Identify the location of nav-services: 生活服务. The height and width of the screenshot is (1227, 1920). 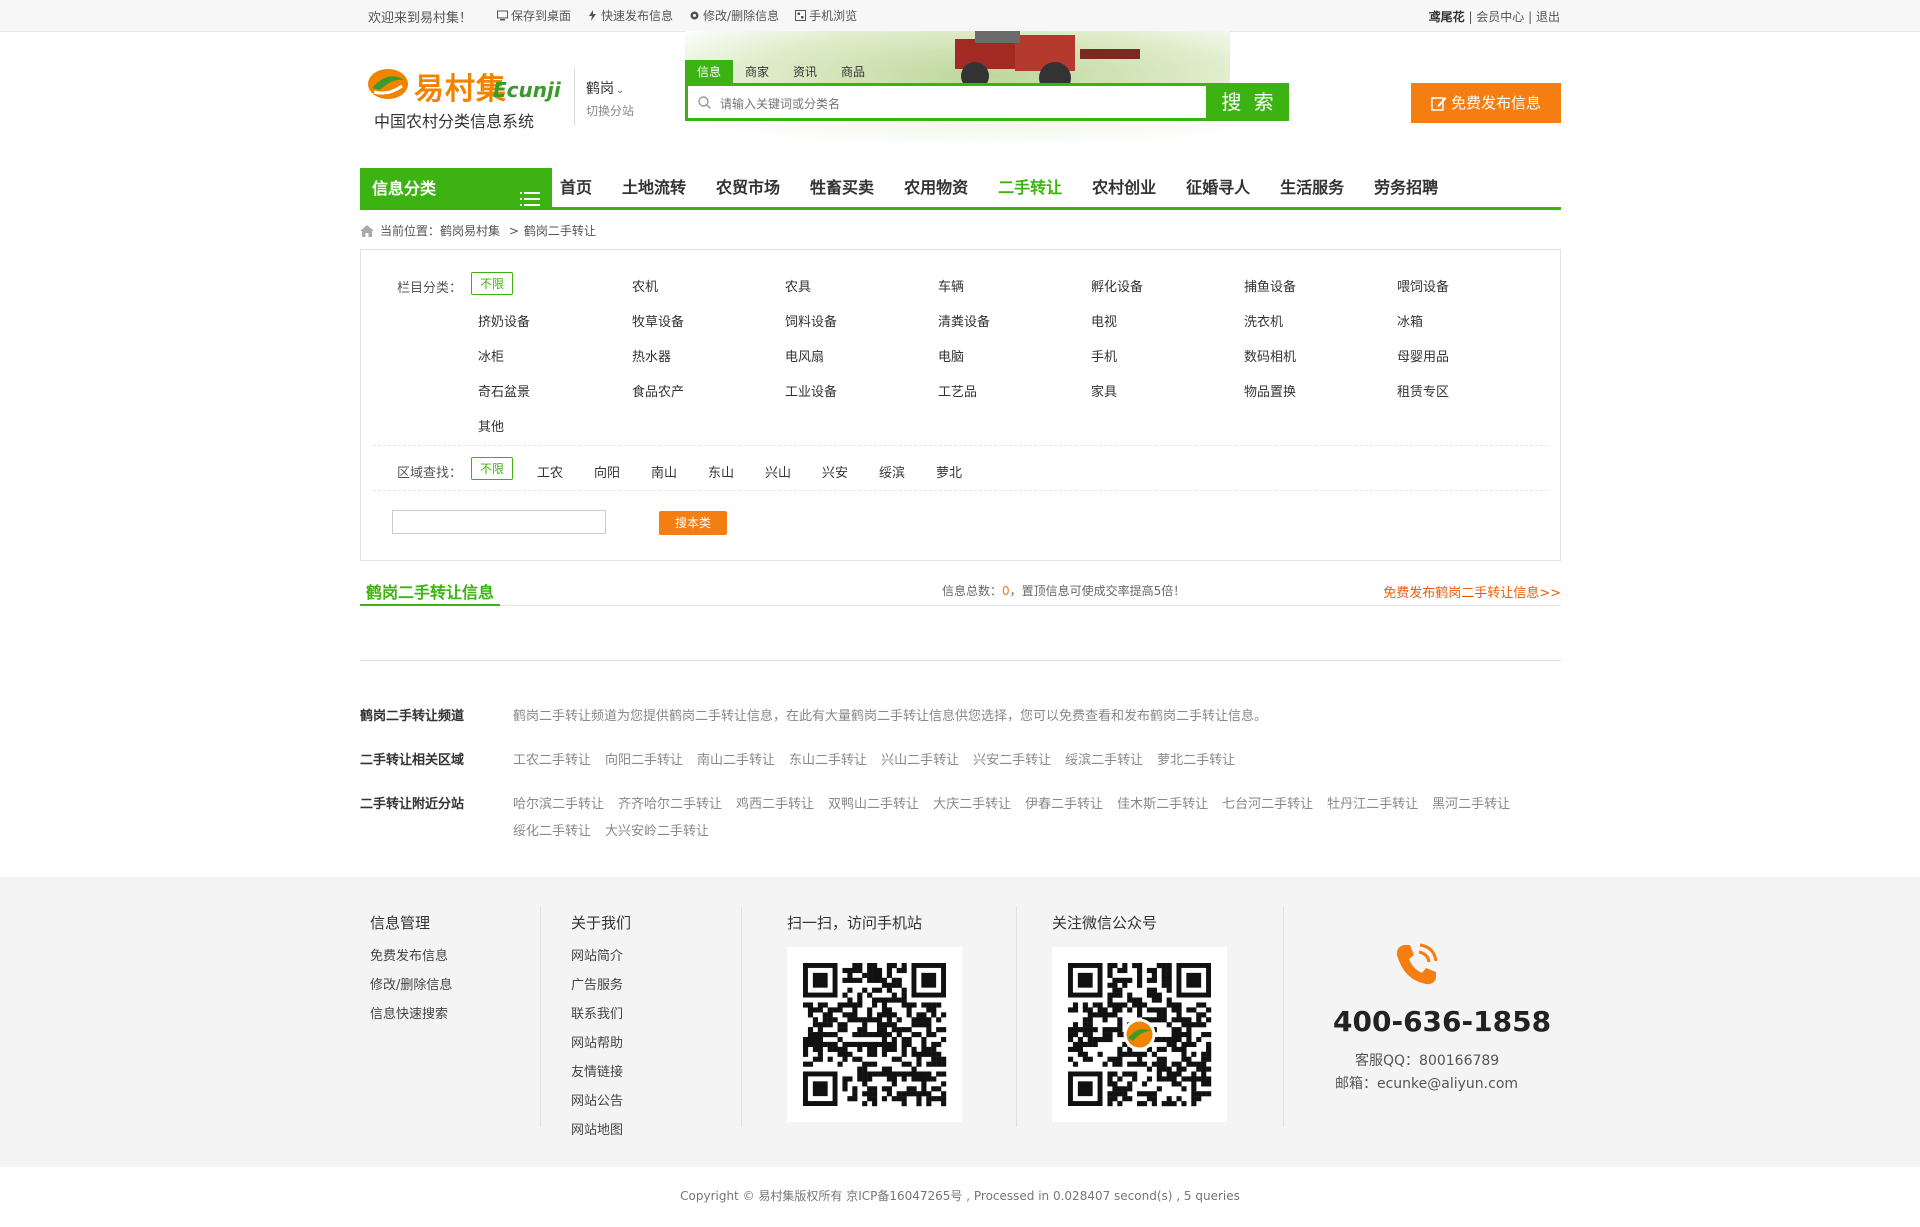
(1312, 188).